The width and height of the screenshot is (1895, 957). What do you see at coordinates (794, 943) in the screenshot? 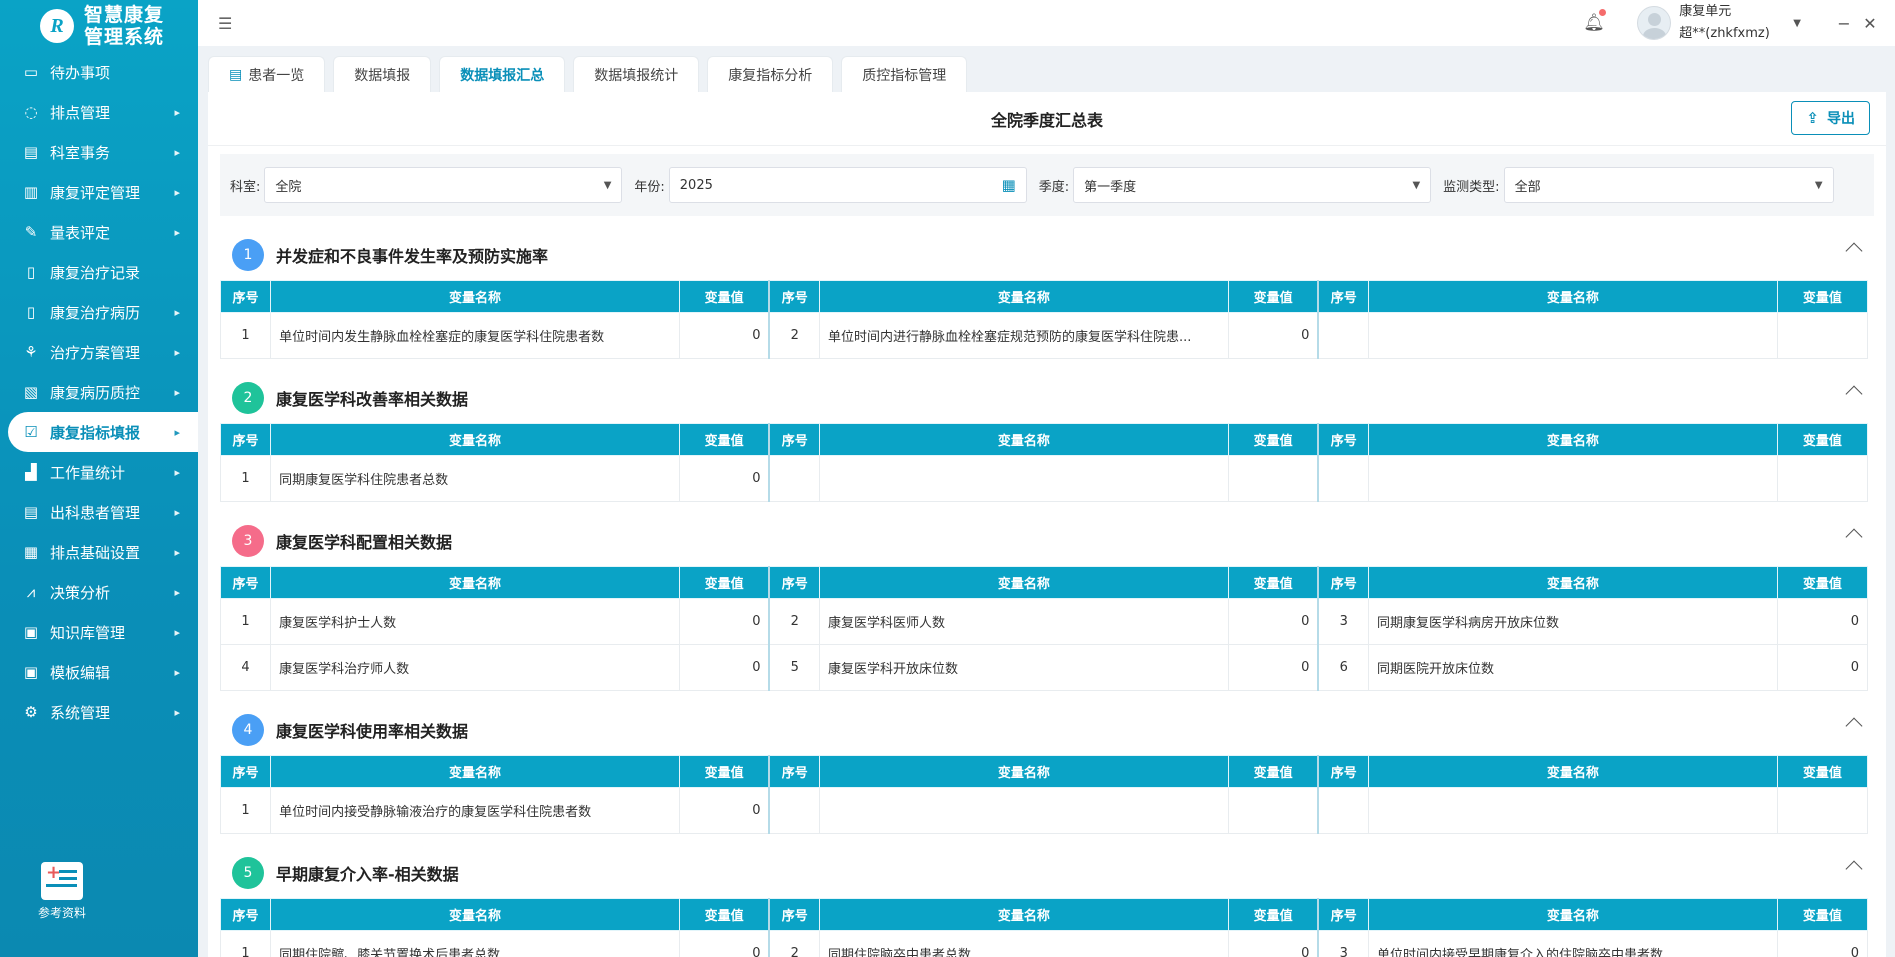
I see `cell-seq: 2` at bounding box center [794, 943].